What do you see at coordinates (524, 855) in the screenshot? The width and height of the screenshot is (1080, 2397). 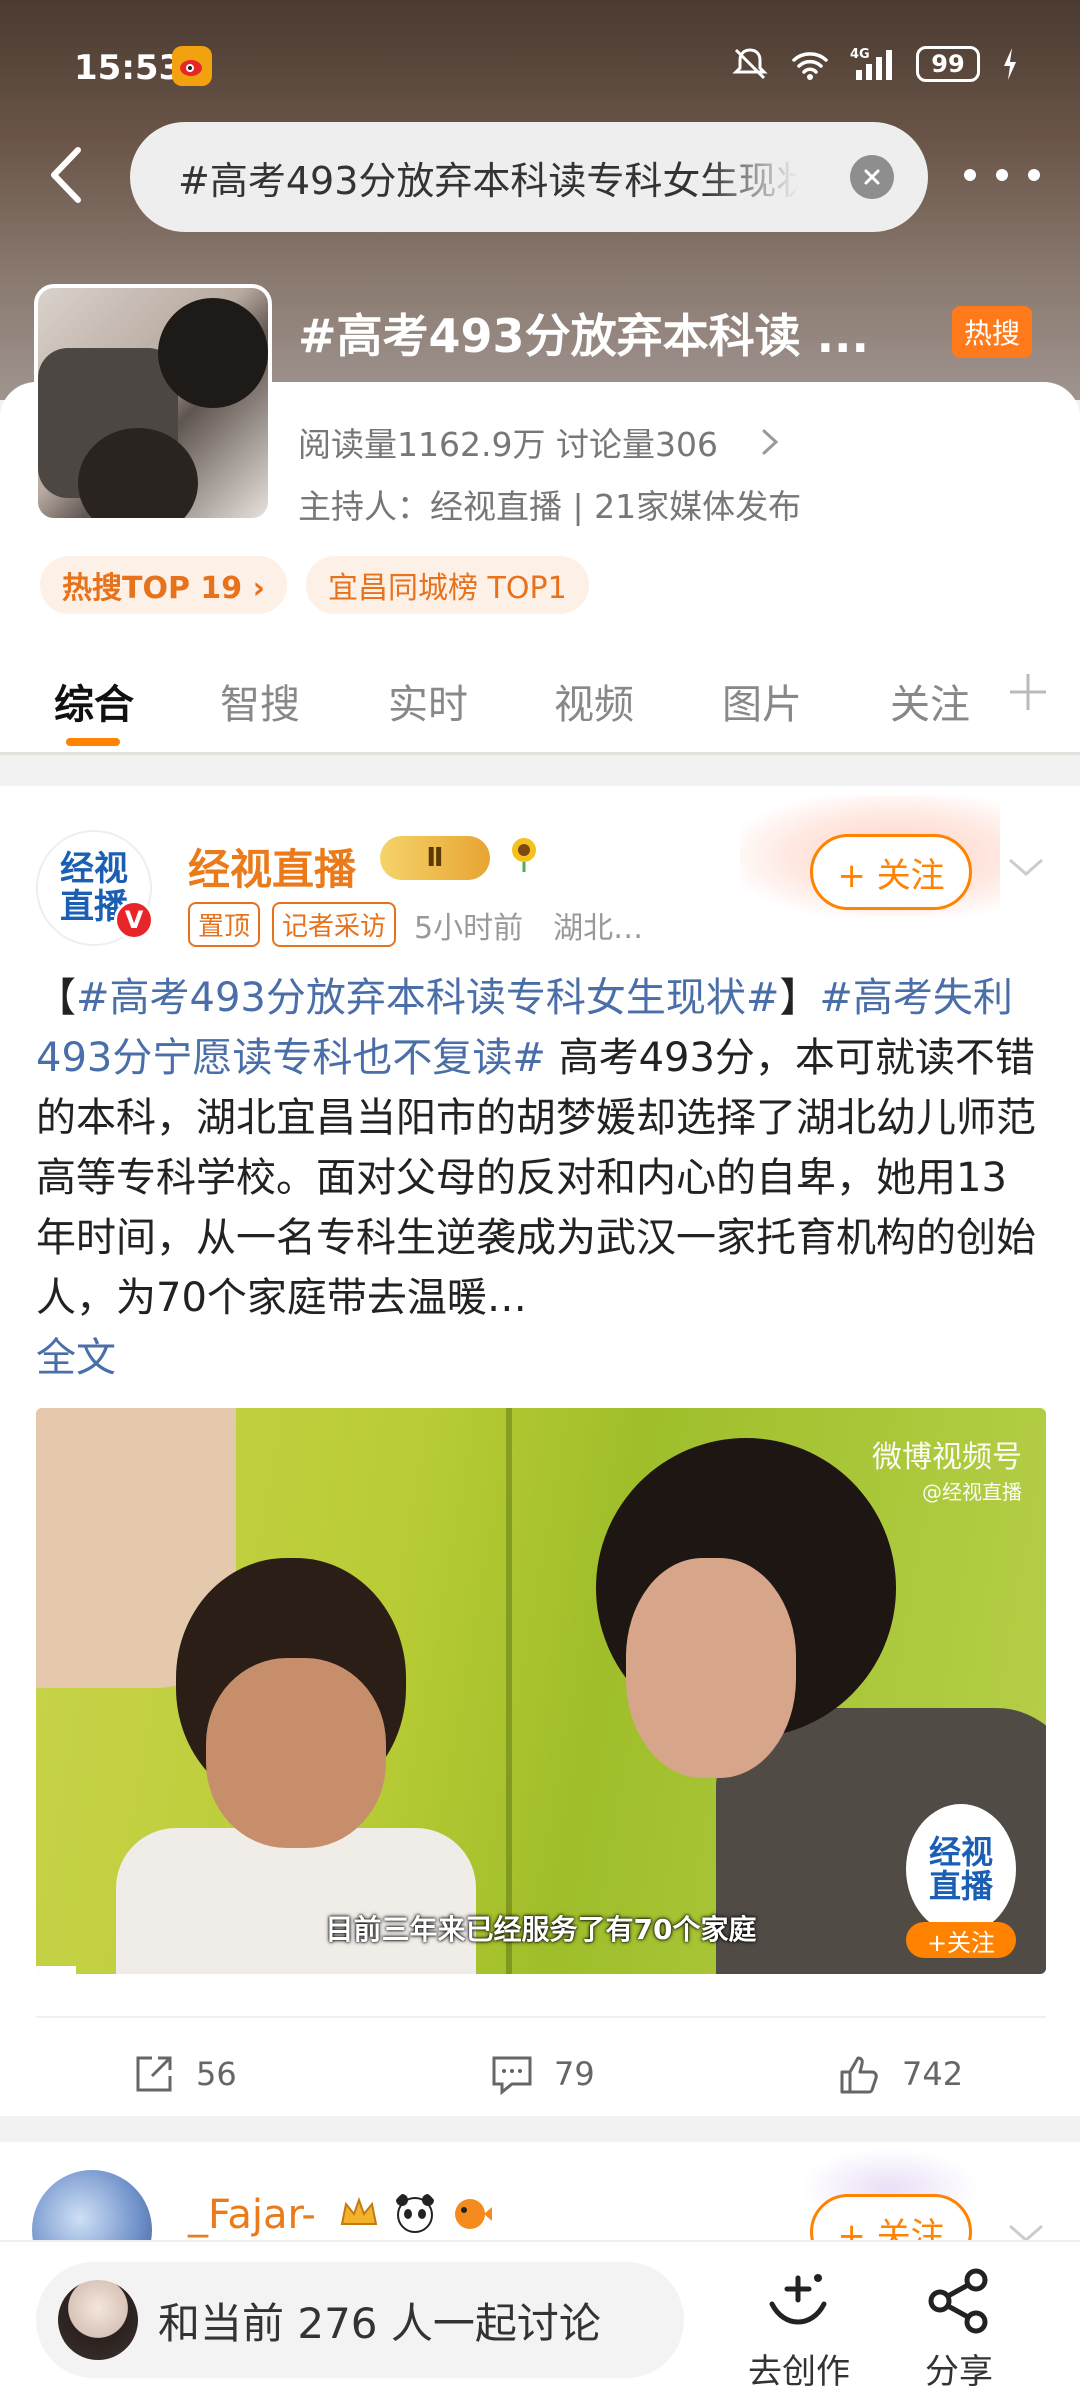 I see `sunflower-icon` at bounding box center [524, 855].